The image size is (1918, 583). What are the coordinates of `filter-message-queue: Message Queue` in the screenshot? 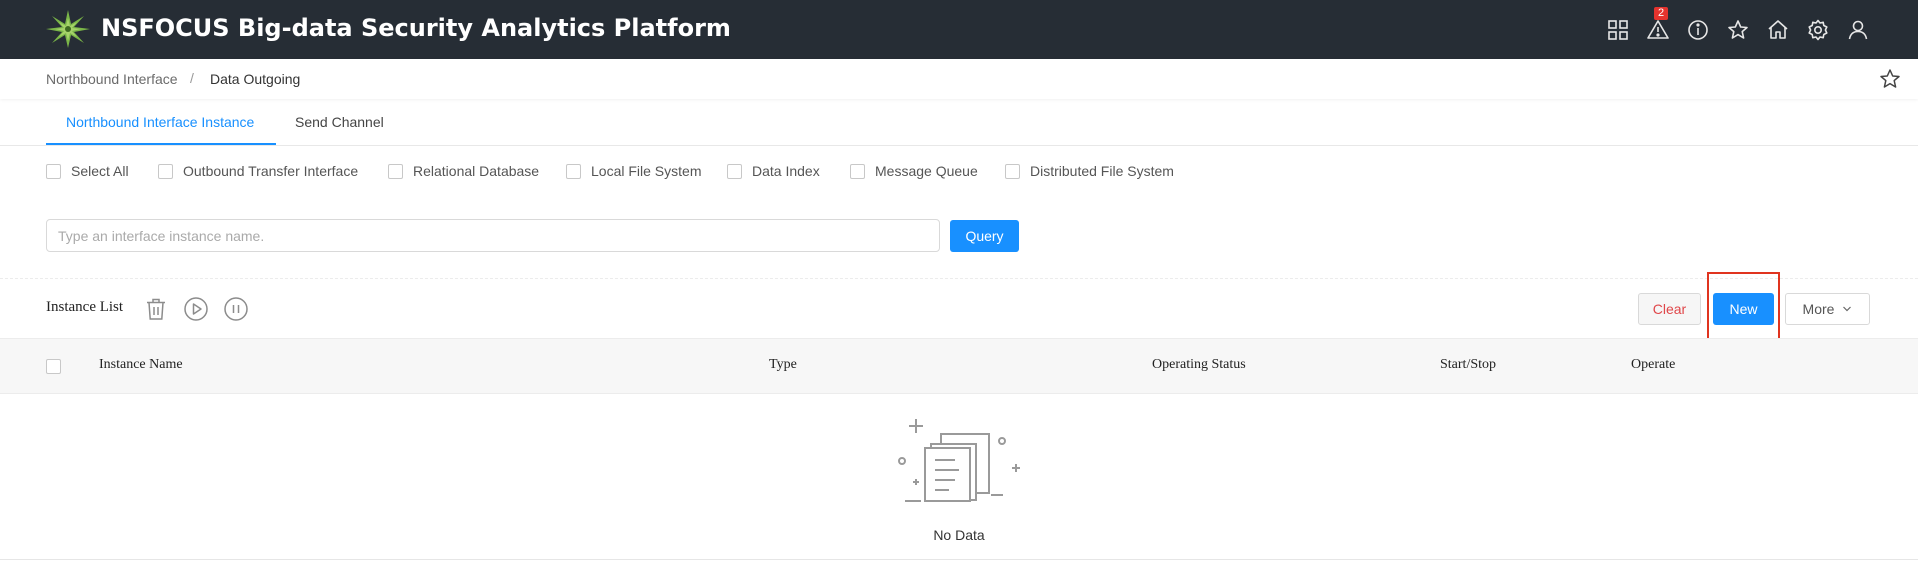 It's located at (914, 171).